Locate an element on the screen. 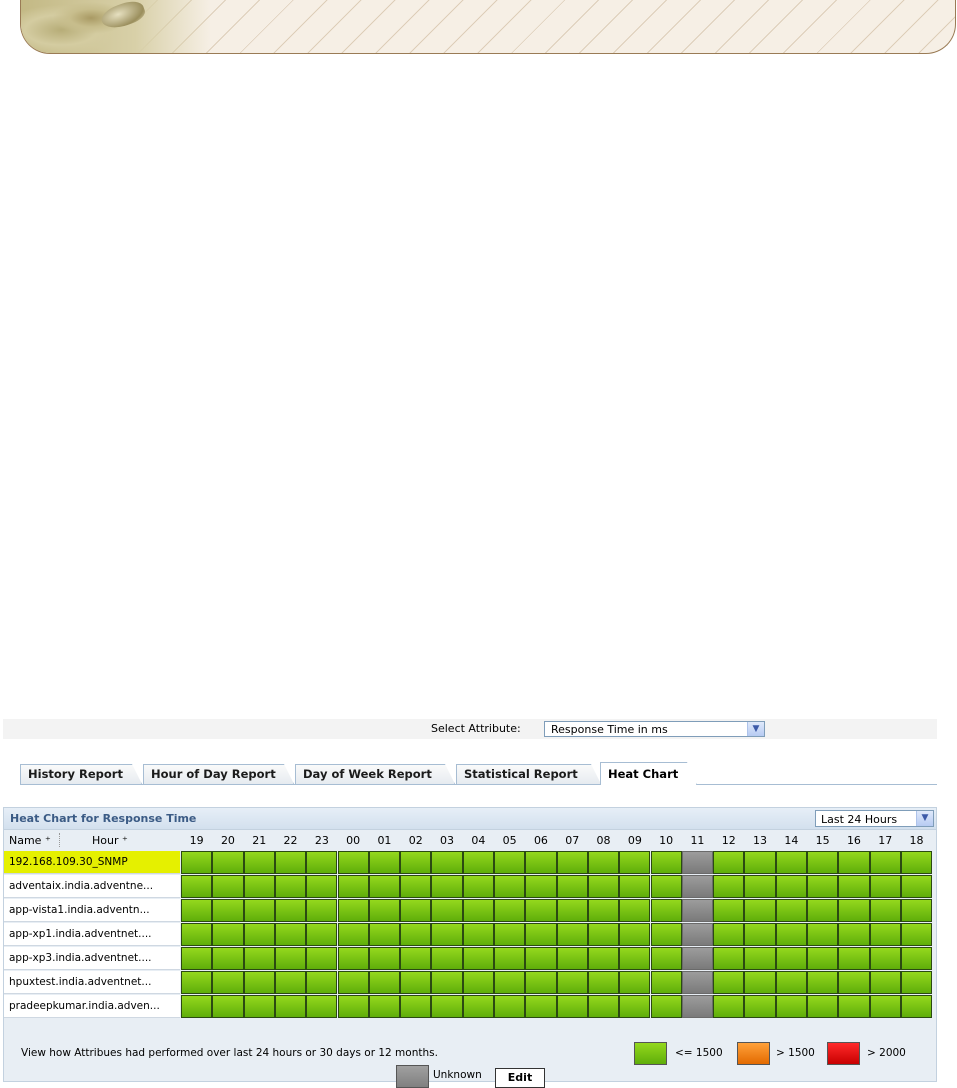 The height and width of the screenshot is (1088, 957). sort-icon: ⁺ is located at coordinates (48, 840).